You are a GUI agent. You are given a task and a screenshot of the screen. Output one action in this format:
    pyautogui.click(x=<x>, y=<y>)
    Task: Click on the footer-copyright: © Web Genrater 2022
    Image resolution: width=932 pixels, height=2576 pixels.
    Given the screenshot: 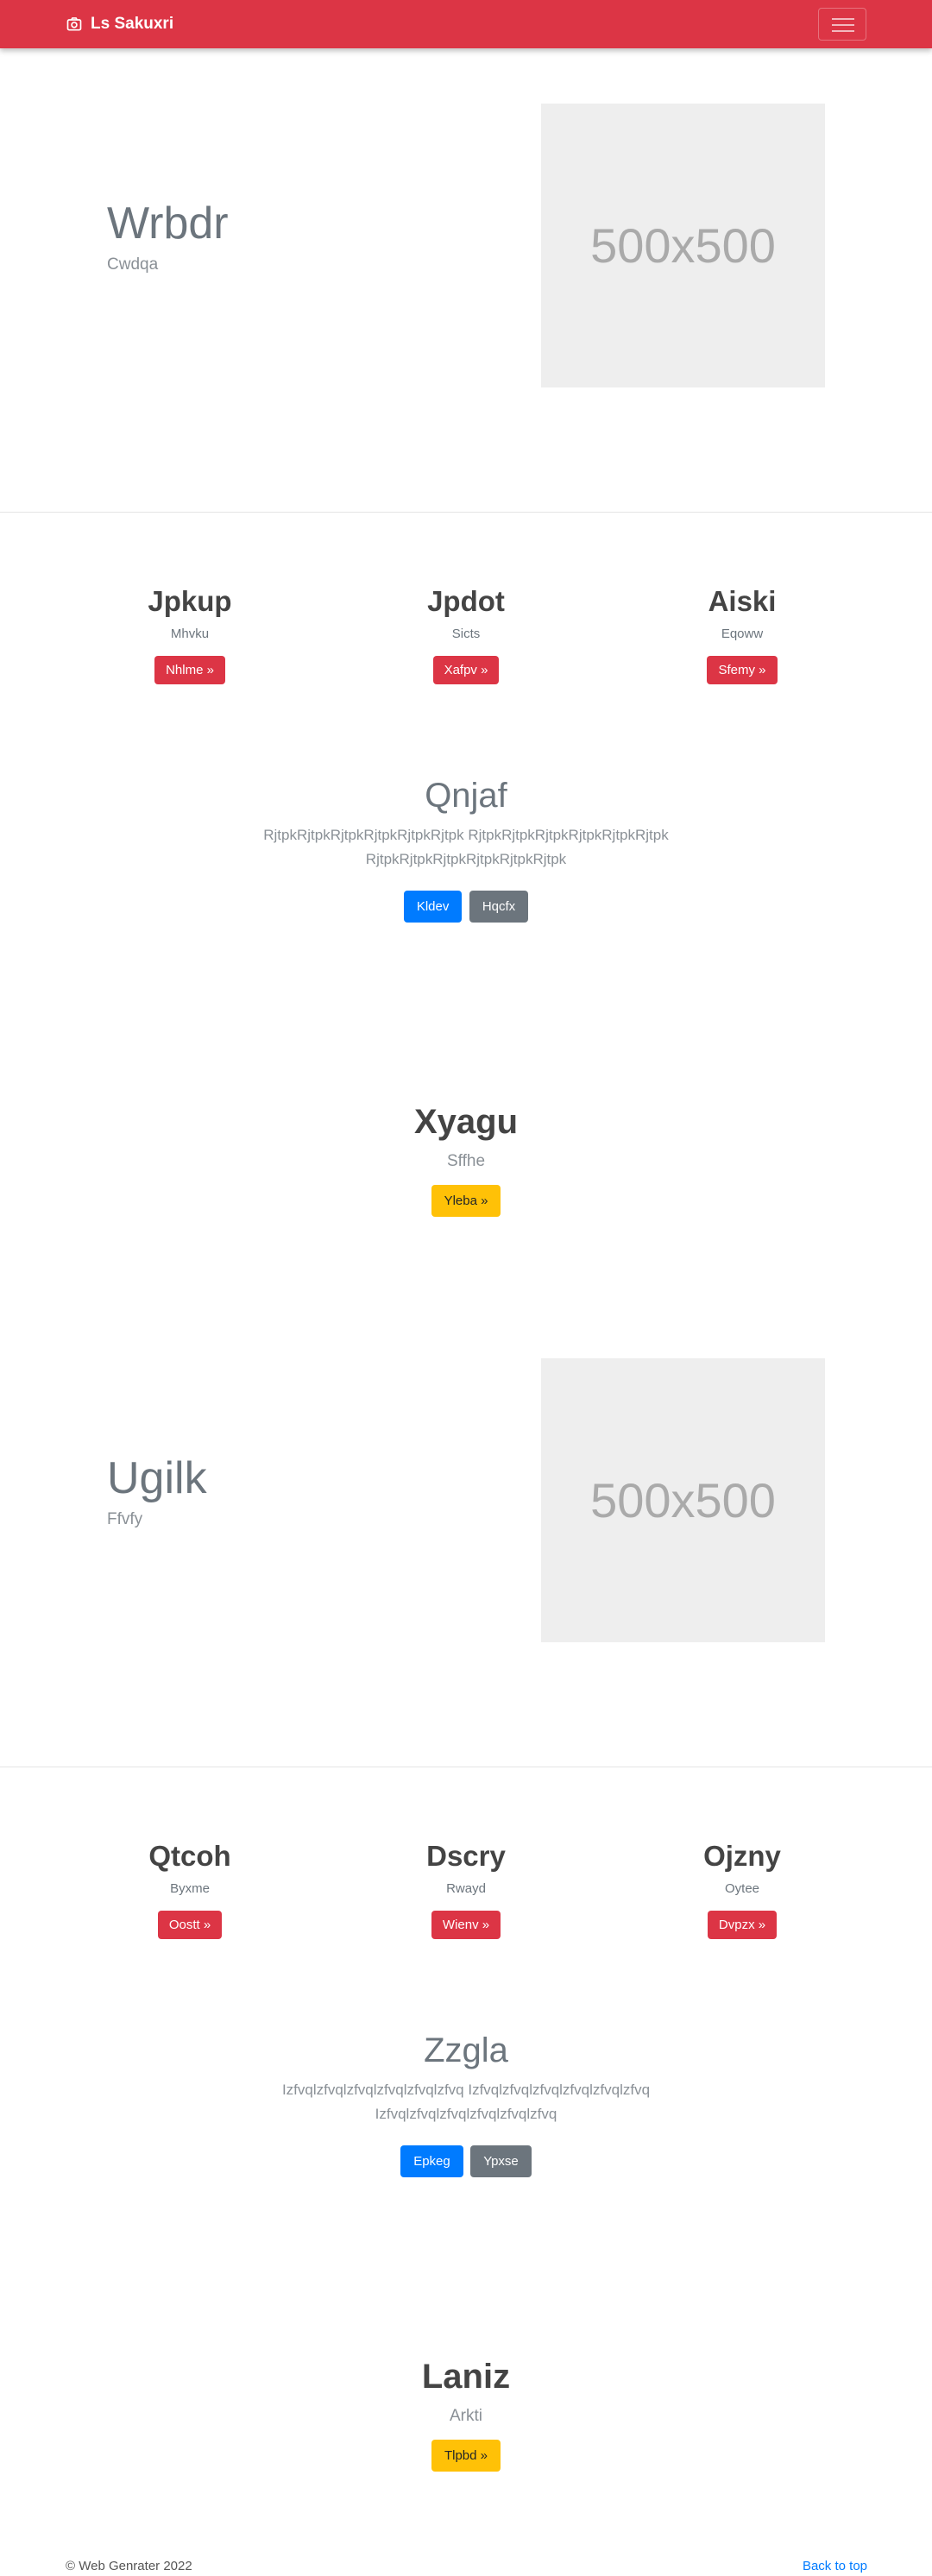 What is the action you would take?
    pyautogui.click(x=129, y=2566)
    